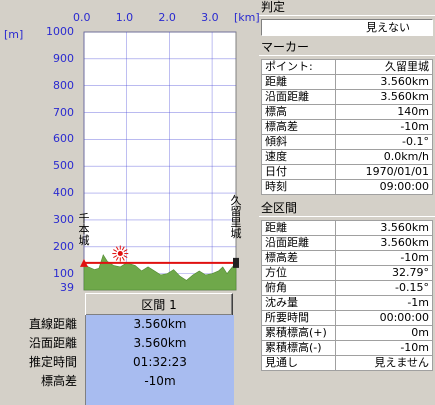 The width and height of the screenshot is (435, 405). Describe the element at coordinates (384, 318) in the screenshot. I see `all-section-value: 00:00:00` at that location.